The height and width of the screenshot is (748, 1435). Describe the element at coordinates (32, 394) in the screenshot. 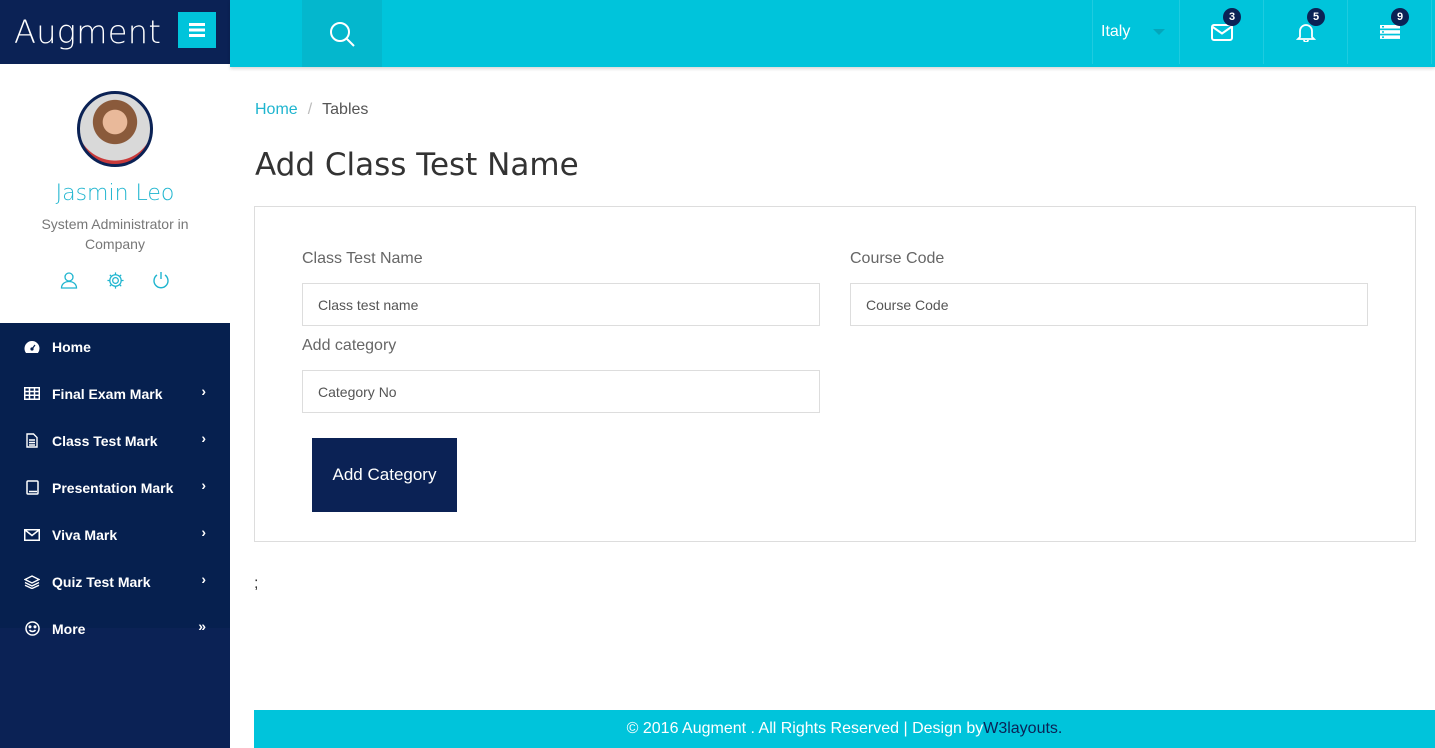

I see `table-icon` at that location.